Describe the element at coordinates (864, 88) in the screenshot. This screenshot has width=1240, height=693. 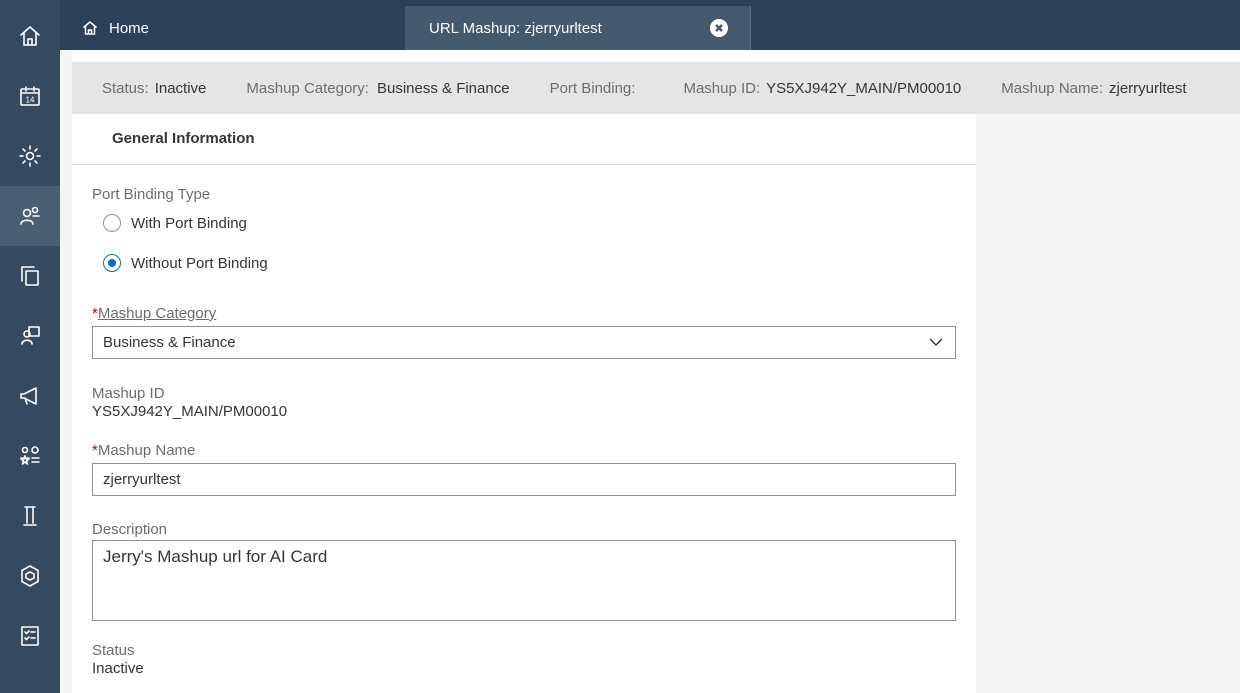
I see `header-id-value: YS5XJ942Y_MAIN/PM00010` at that location.